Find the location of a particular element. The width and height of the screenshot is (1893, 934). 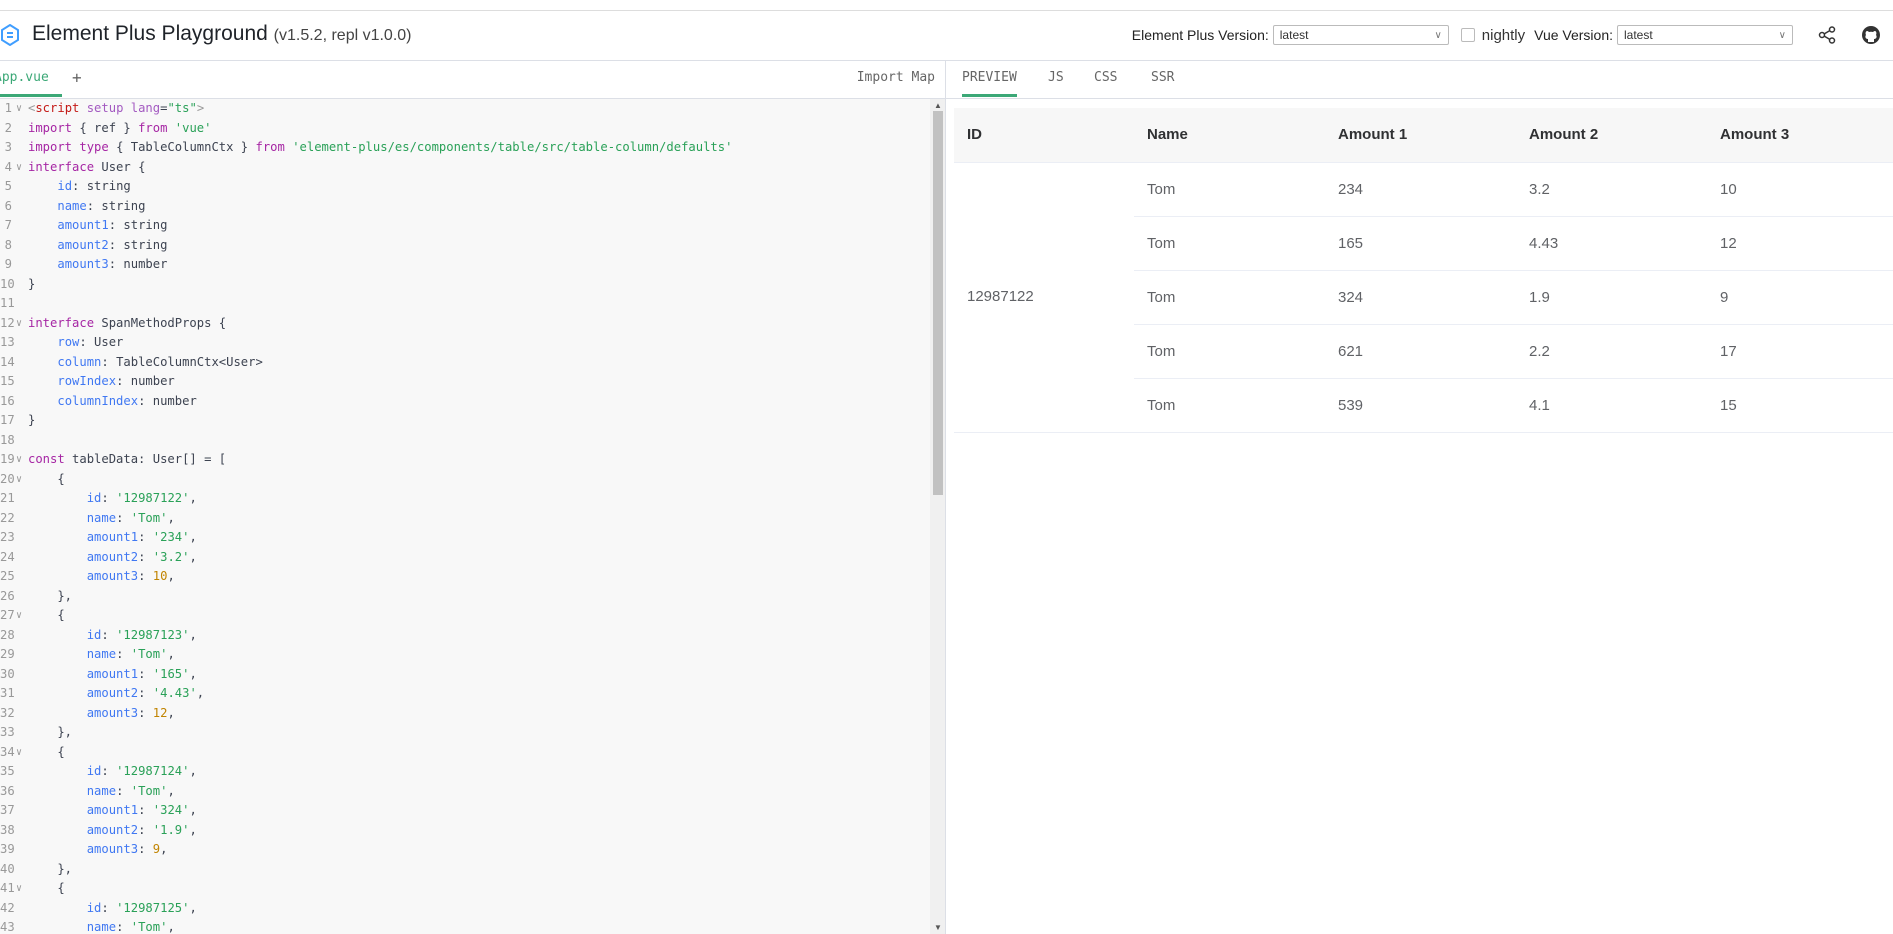

code-text: id: '12987123', is located at coordinates (141, 634).